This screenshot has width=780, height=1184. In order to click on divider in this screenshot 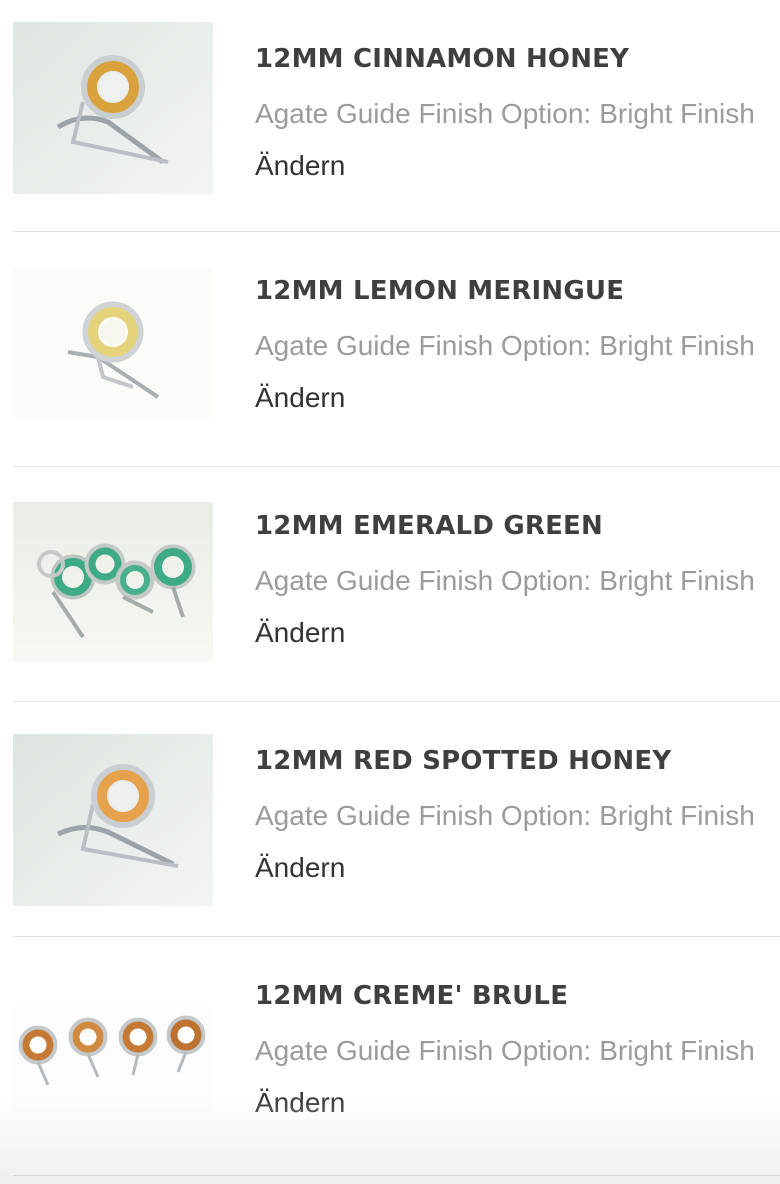, I will do `click(396, 1175)`.